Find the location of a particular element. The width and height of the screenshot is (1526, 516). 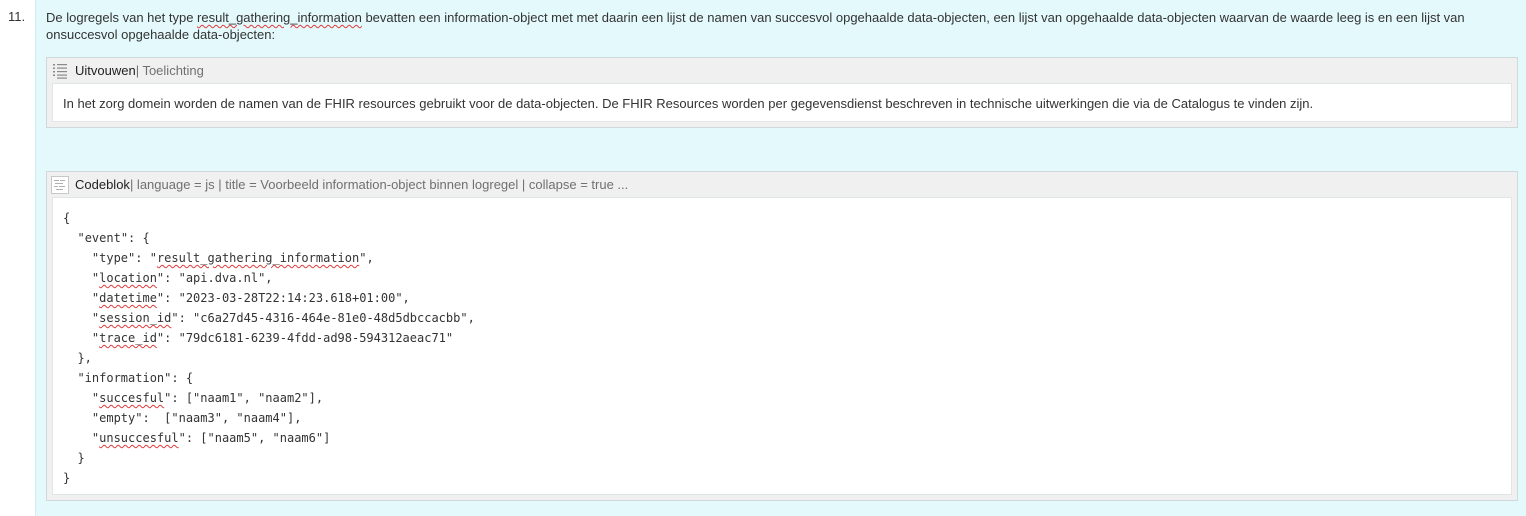

code-token: { is located at coordinates (67, 218).